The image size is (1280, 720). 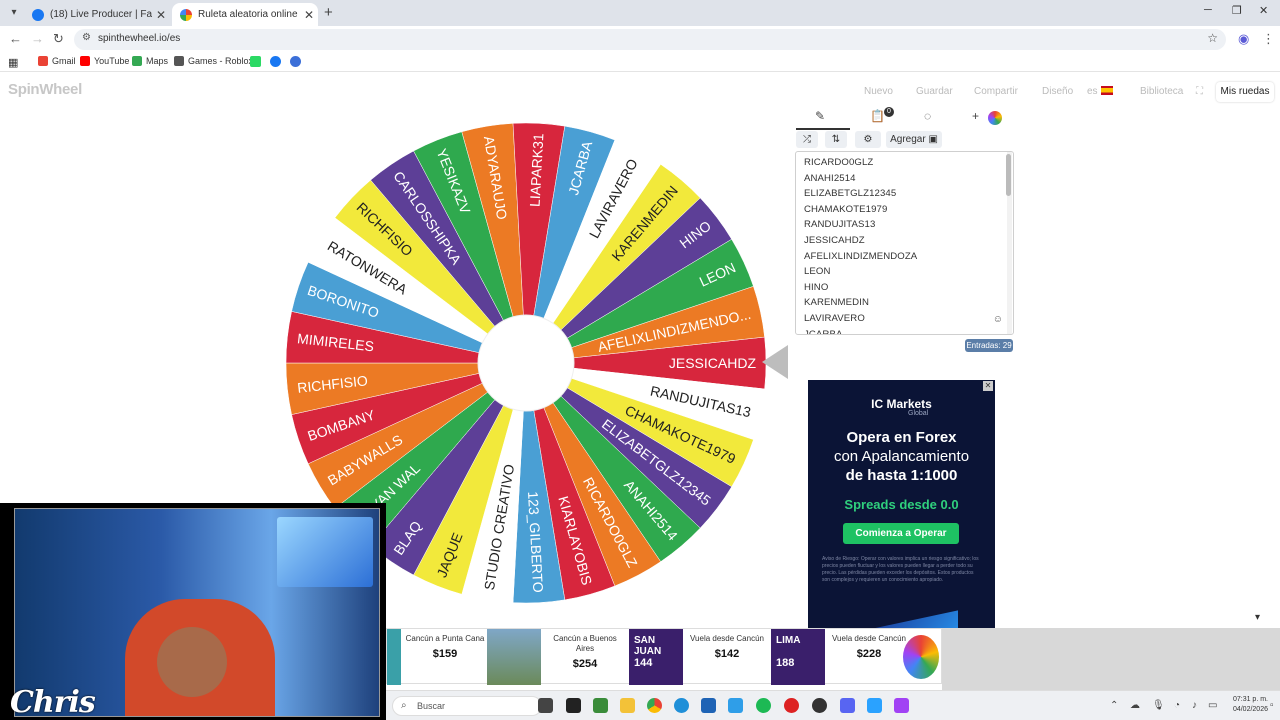 I want to click on menu-biblioteca: Biblioteca, so click(x=1161, y=91).